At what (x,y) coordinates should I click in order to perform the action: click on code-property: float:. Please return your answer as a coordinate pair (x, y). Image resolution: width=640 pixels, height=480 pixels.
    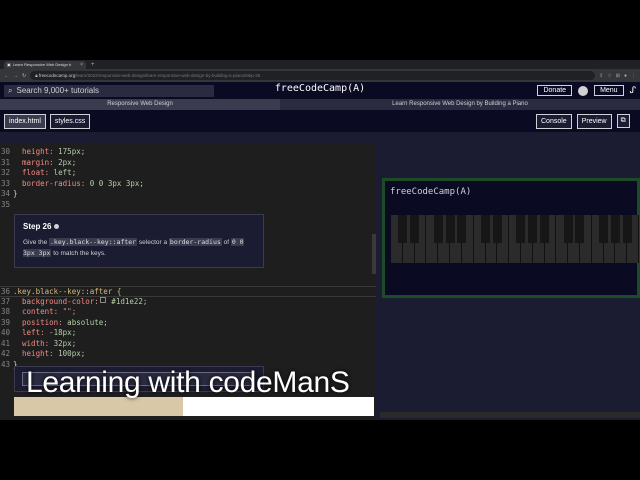
    Looking at the image, I should click on (36, 172).